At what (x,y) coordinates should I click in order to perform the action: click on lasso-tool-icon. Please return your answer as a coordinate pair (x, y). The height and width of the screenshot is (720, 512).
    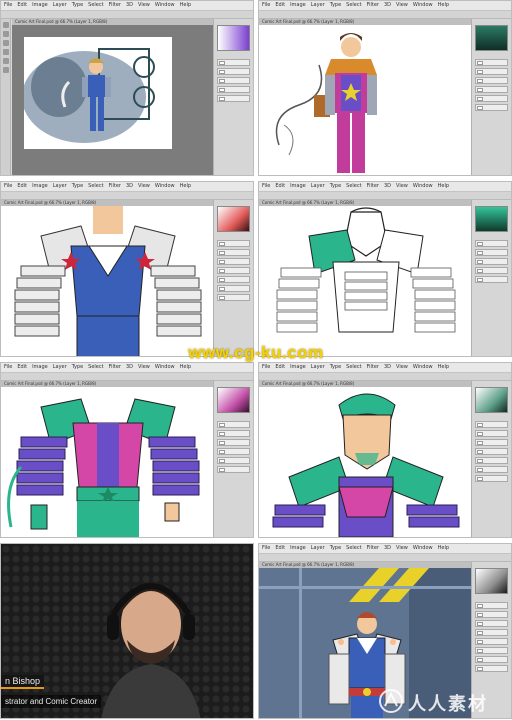
    Looking at the image, I should click on (5, 43).